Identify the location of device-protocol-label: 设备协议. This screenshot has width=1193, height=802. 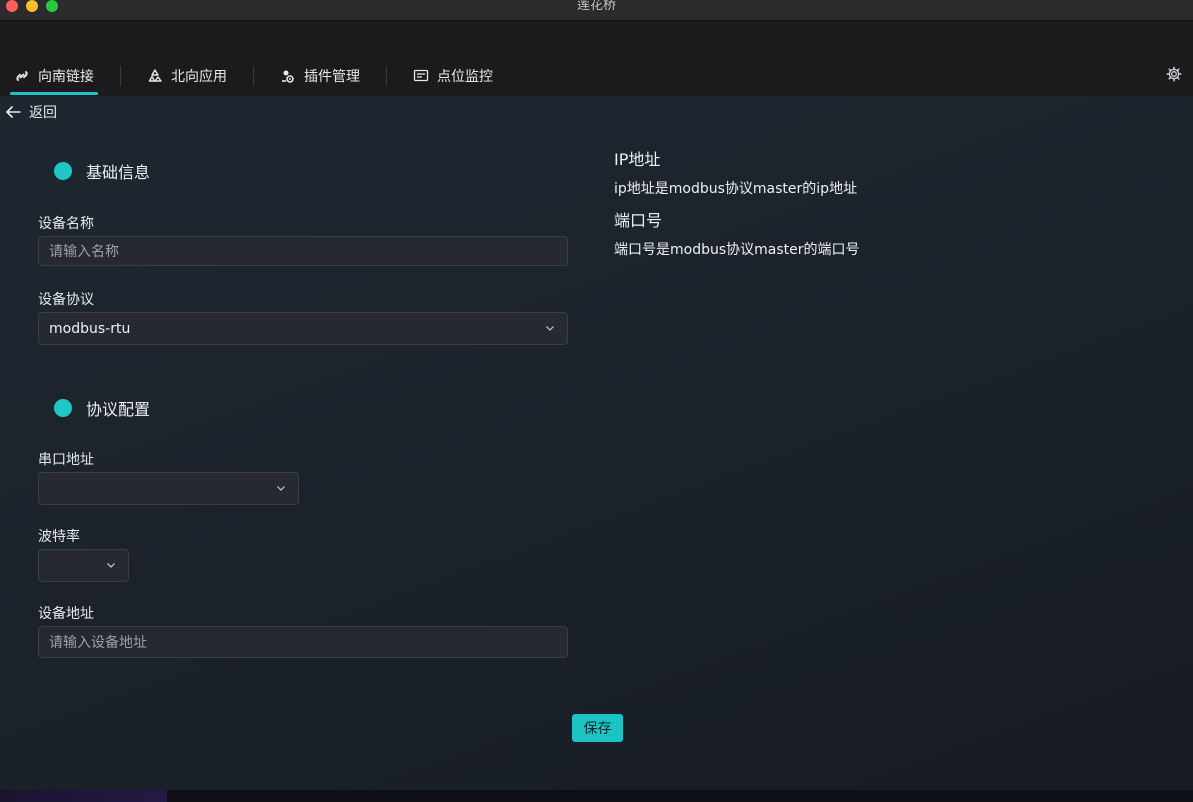
(66, 300).